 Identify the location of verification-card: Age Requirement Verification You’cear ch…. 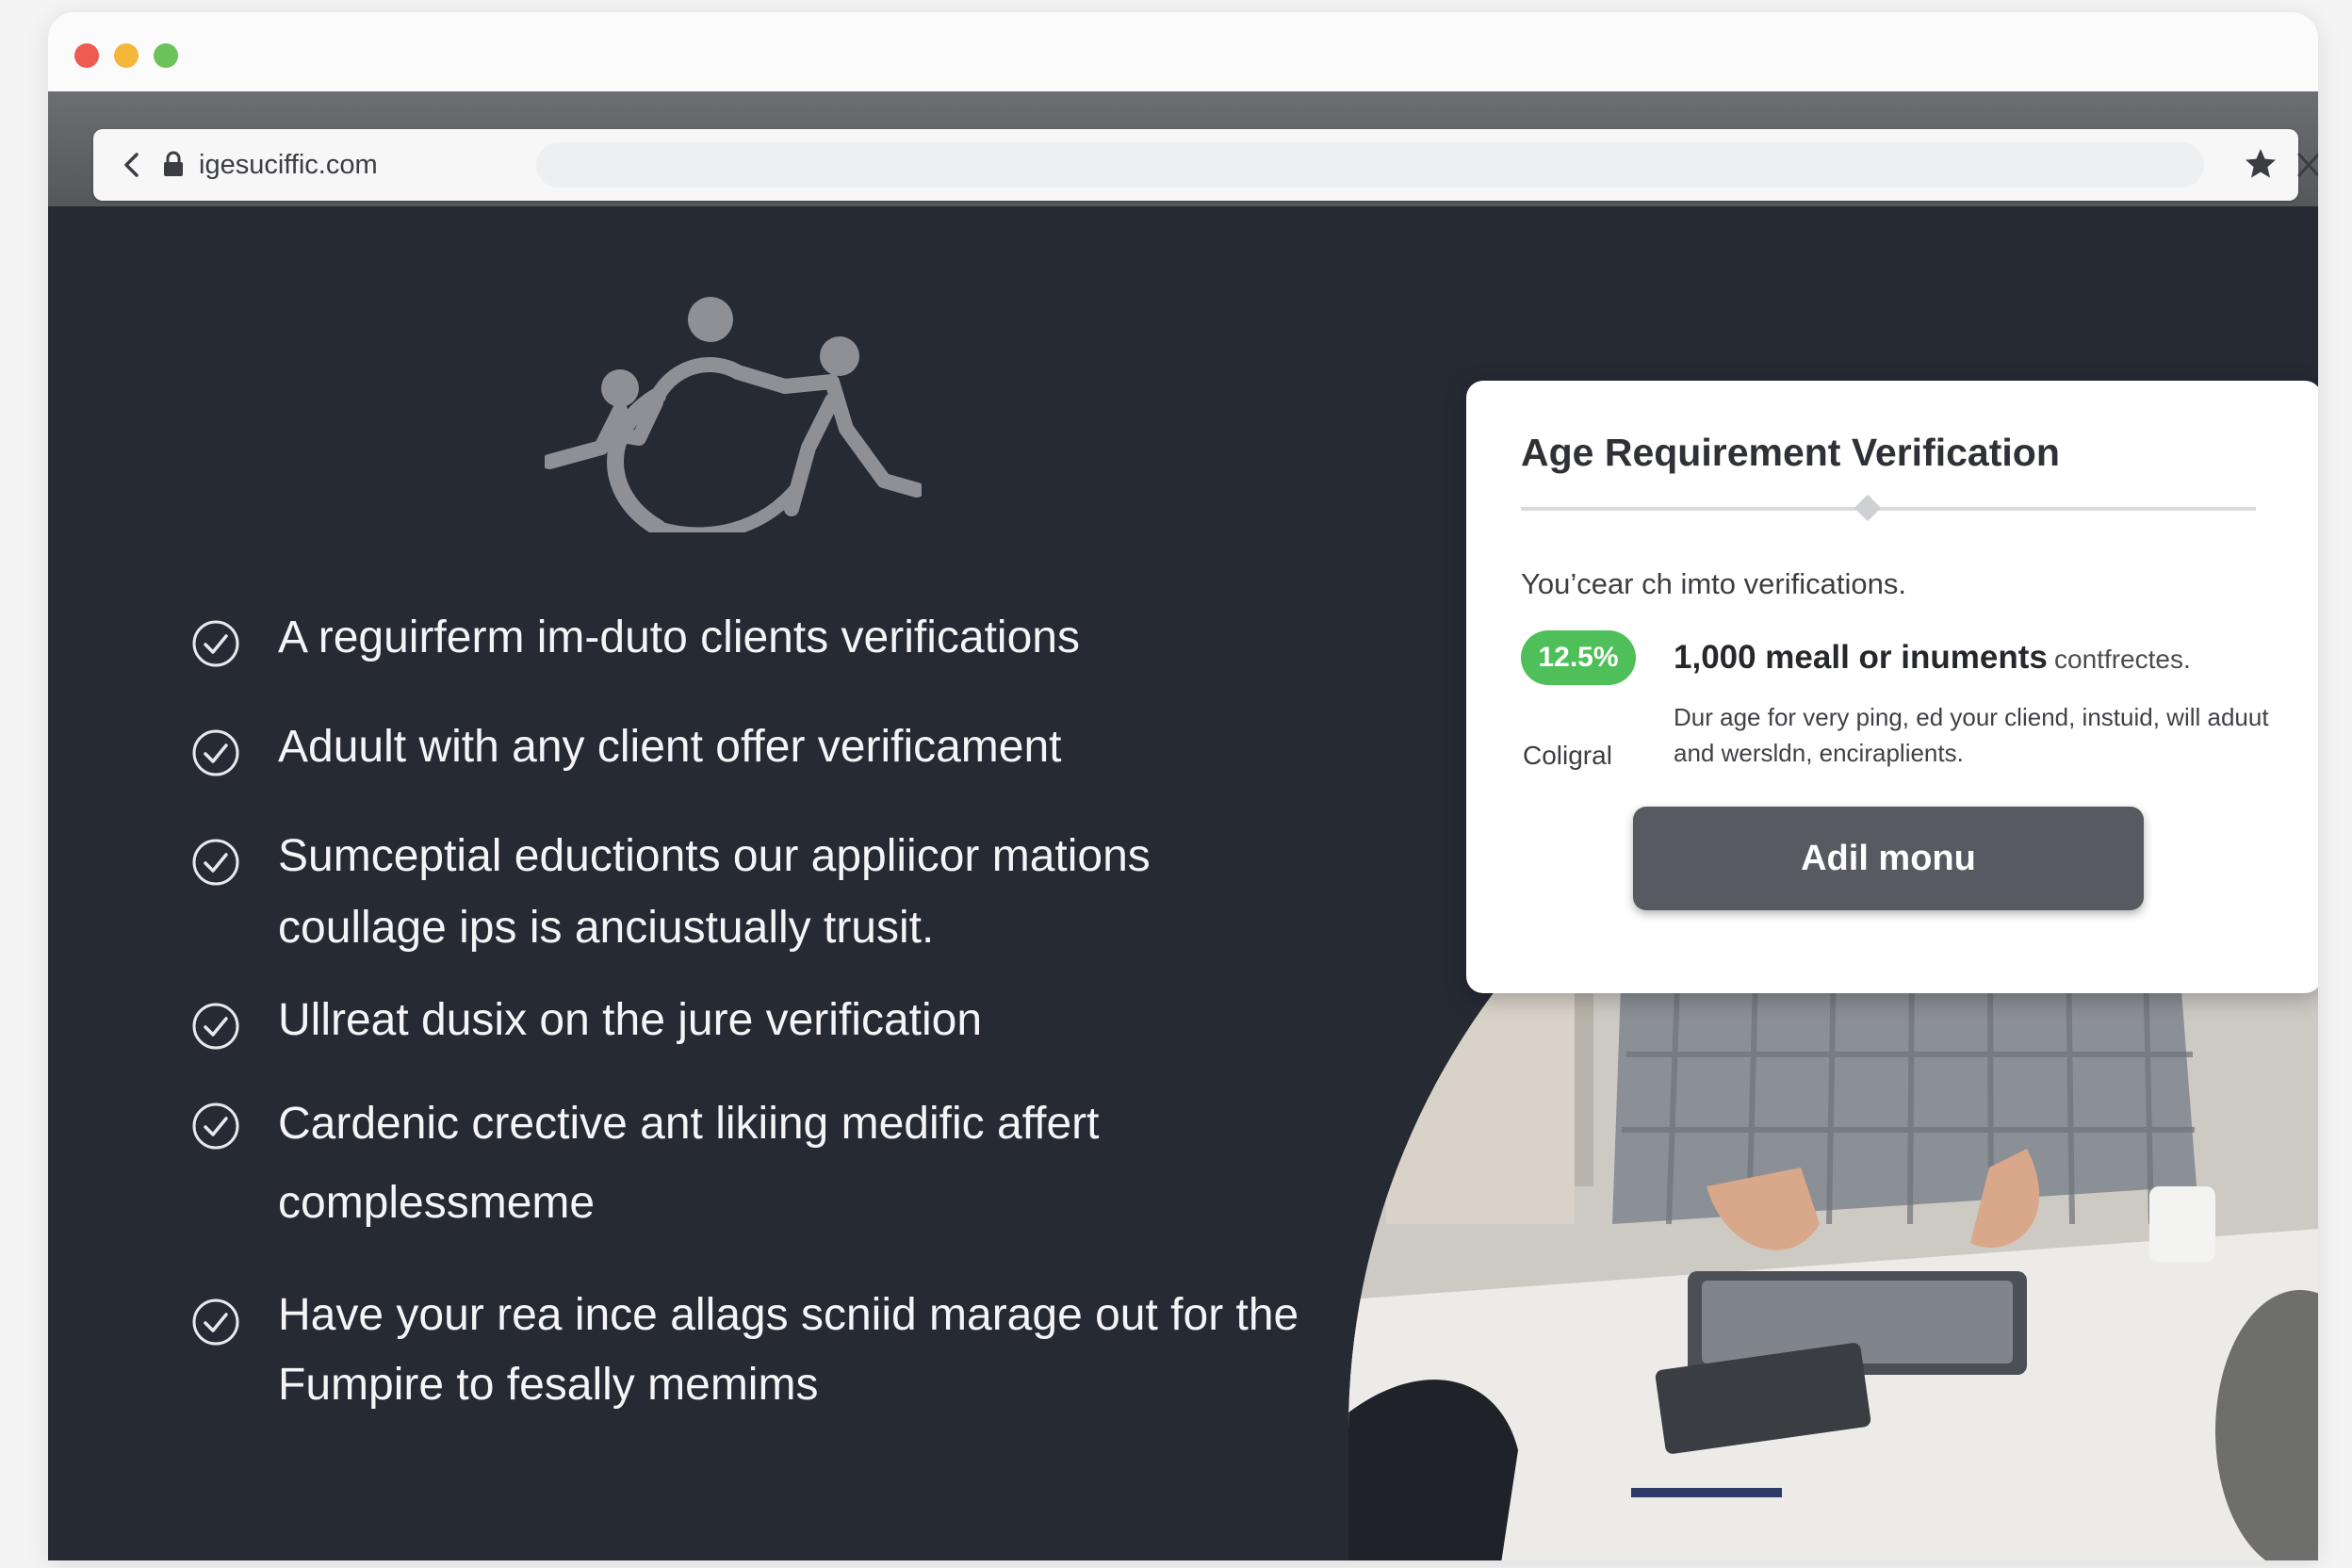
(1892, 687).